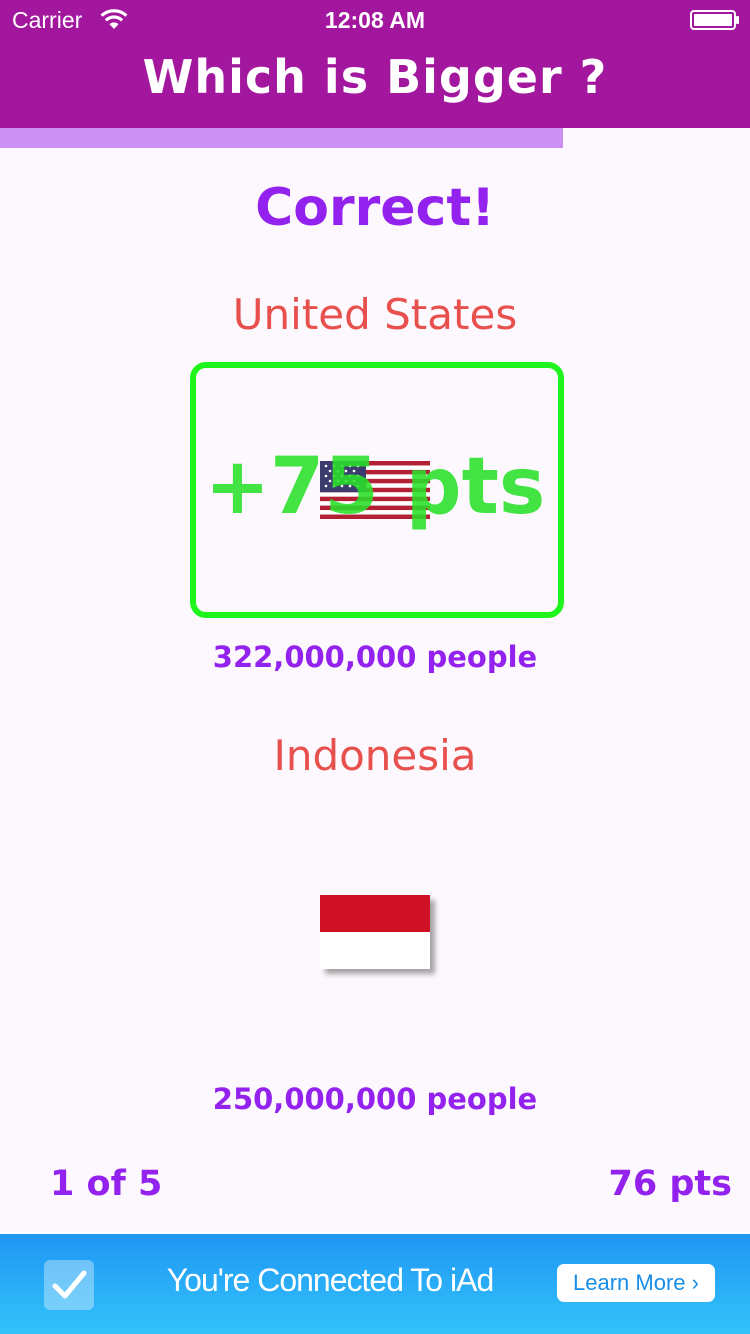 The height and width of the screenshot is (1334, 750). Describe the element at coordinates (636, 1283) in the screenshot. I see `learn-more-button: Learn More ›` at that location.